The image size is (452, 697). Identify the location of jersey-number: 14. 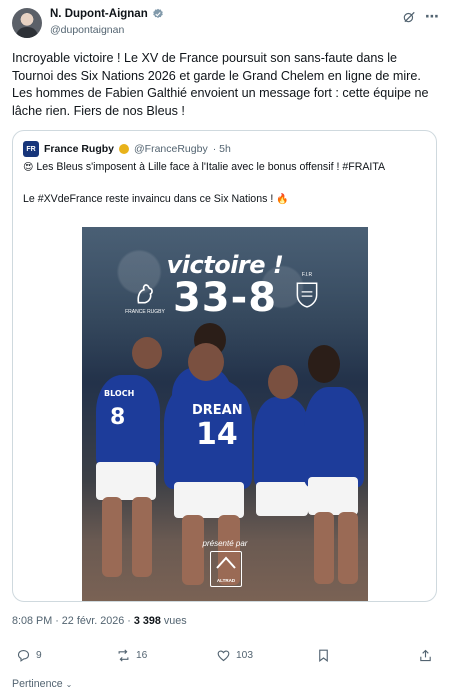
(217, 434).